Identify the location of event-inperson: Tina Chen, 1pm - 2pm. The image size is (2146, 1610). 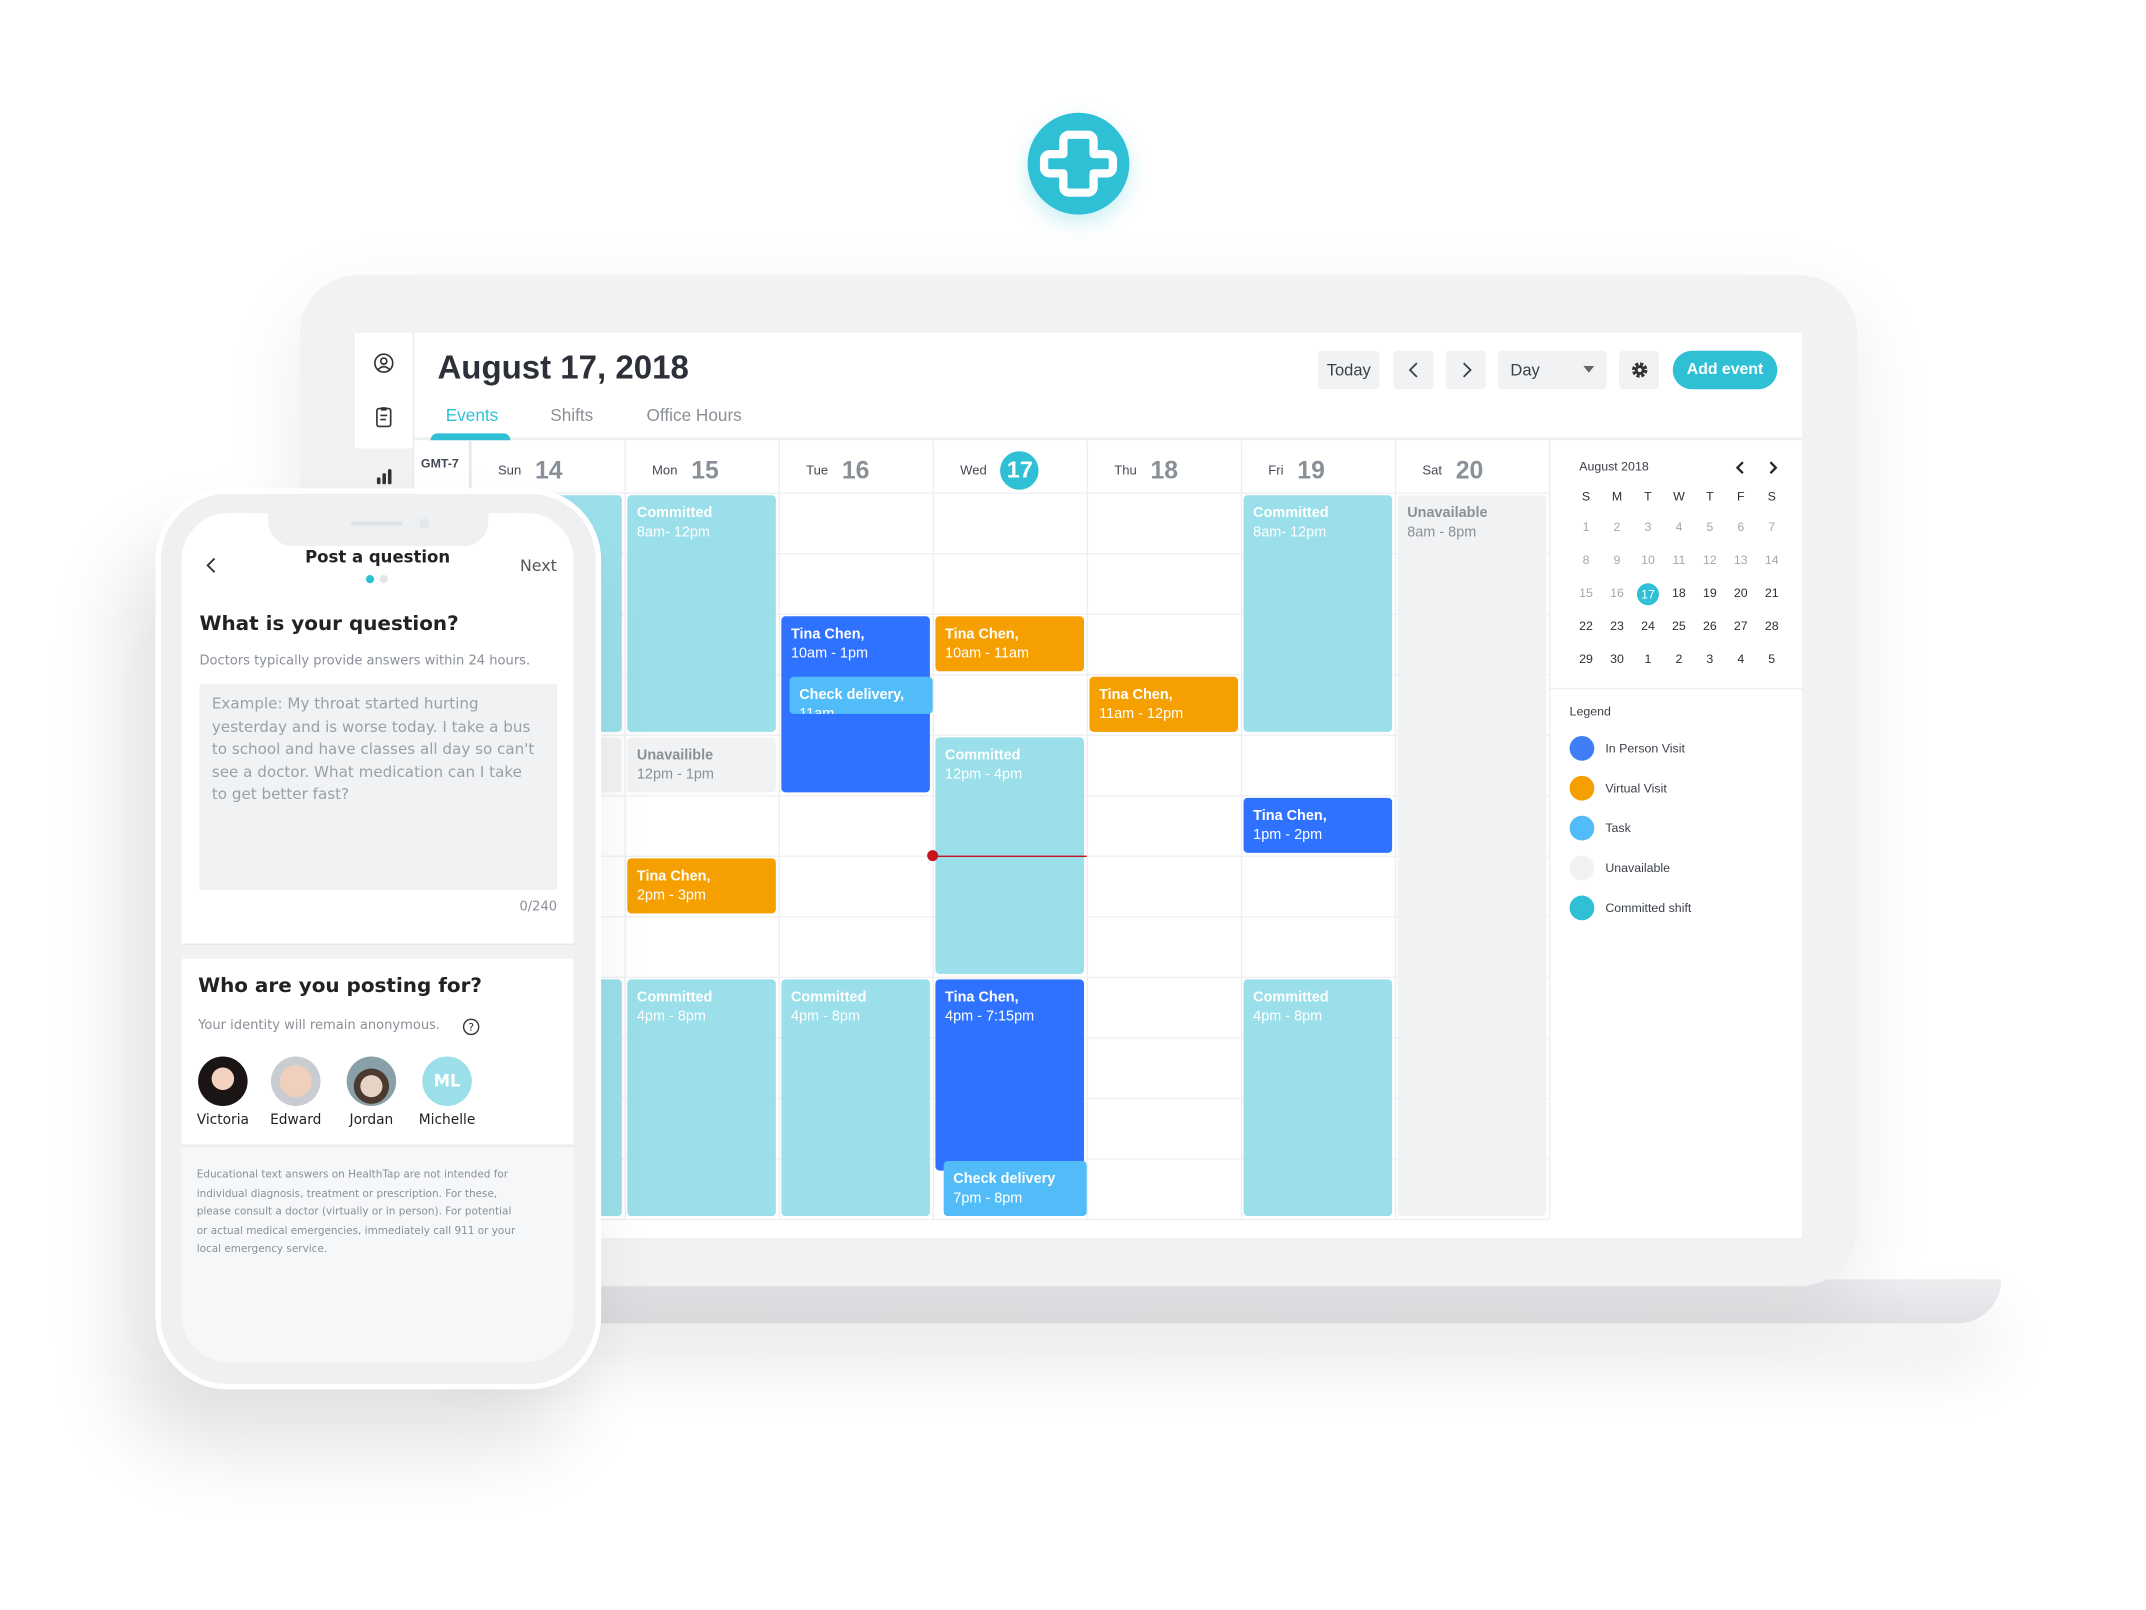
(1318, 825).